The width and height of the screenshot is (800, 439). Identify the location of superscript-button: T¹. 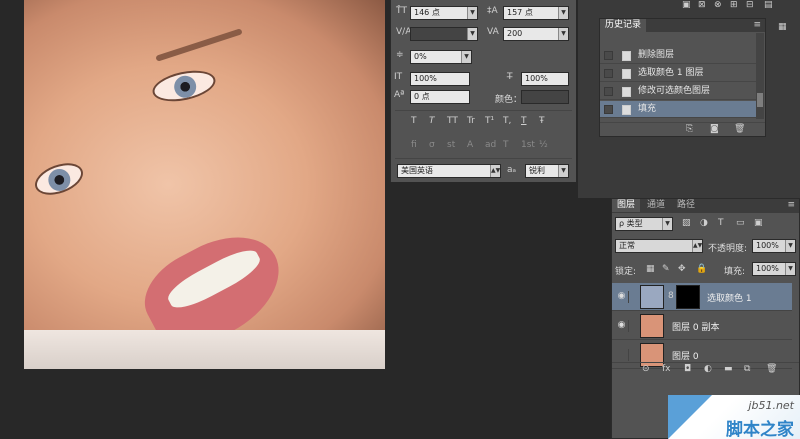
(489, 121).